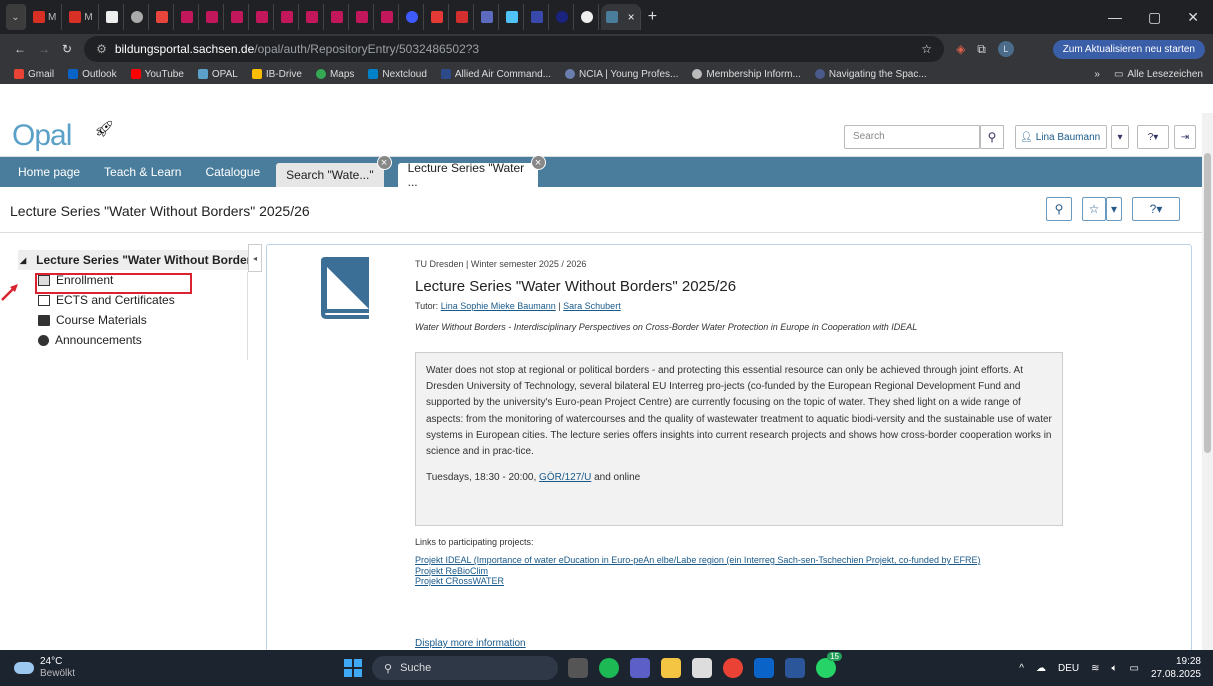 Image resolution: width=1213 pixels, height=686 pixels. I want to click on rocket-icon: 🚀︎, so click(104, 129).